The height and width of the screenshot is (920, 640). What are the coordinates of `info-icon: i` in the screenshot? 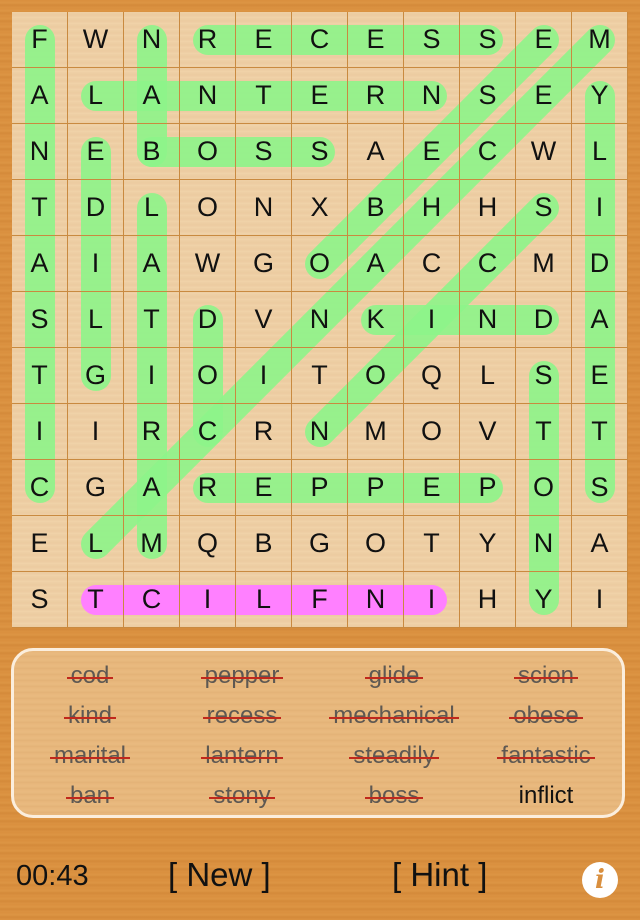 It's located at (600, 880).